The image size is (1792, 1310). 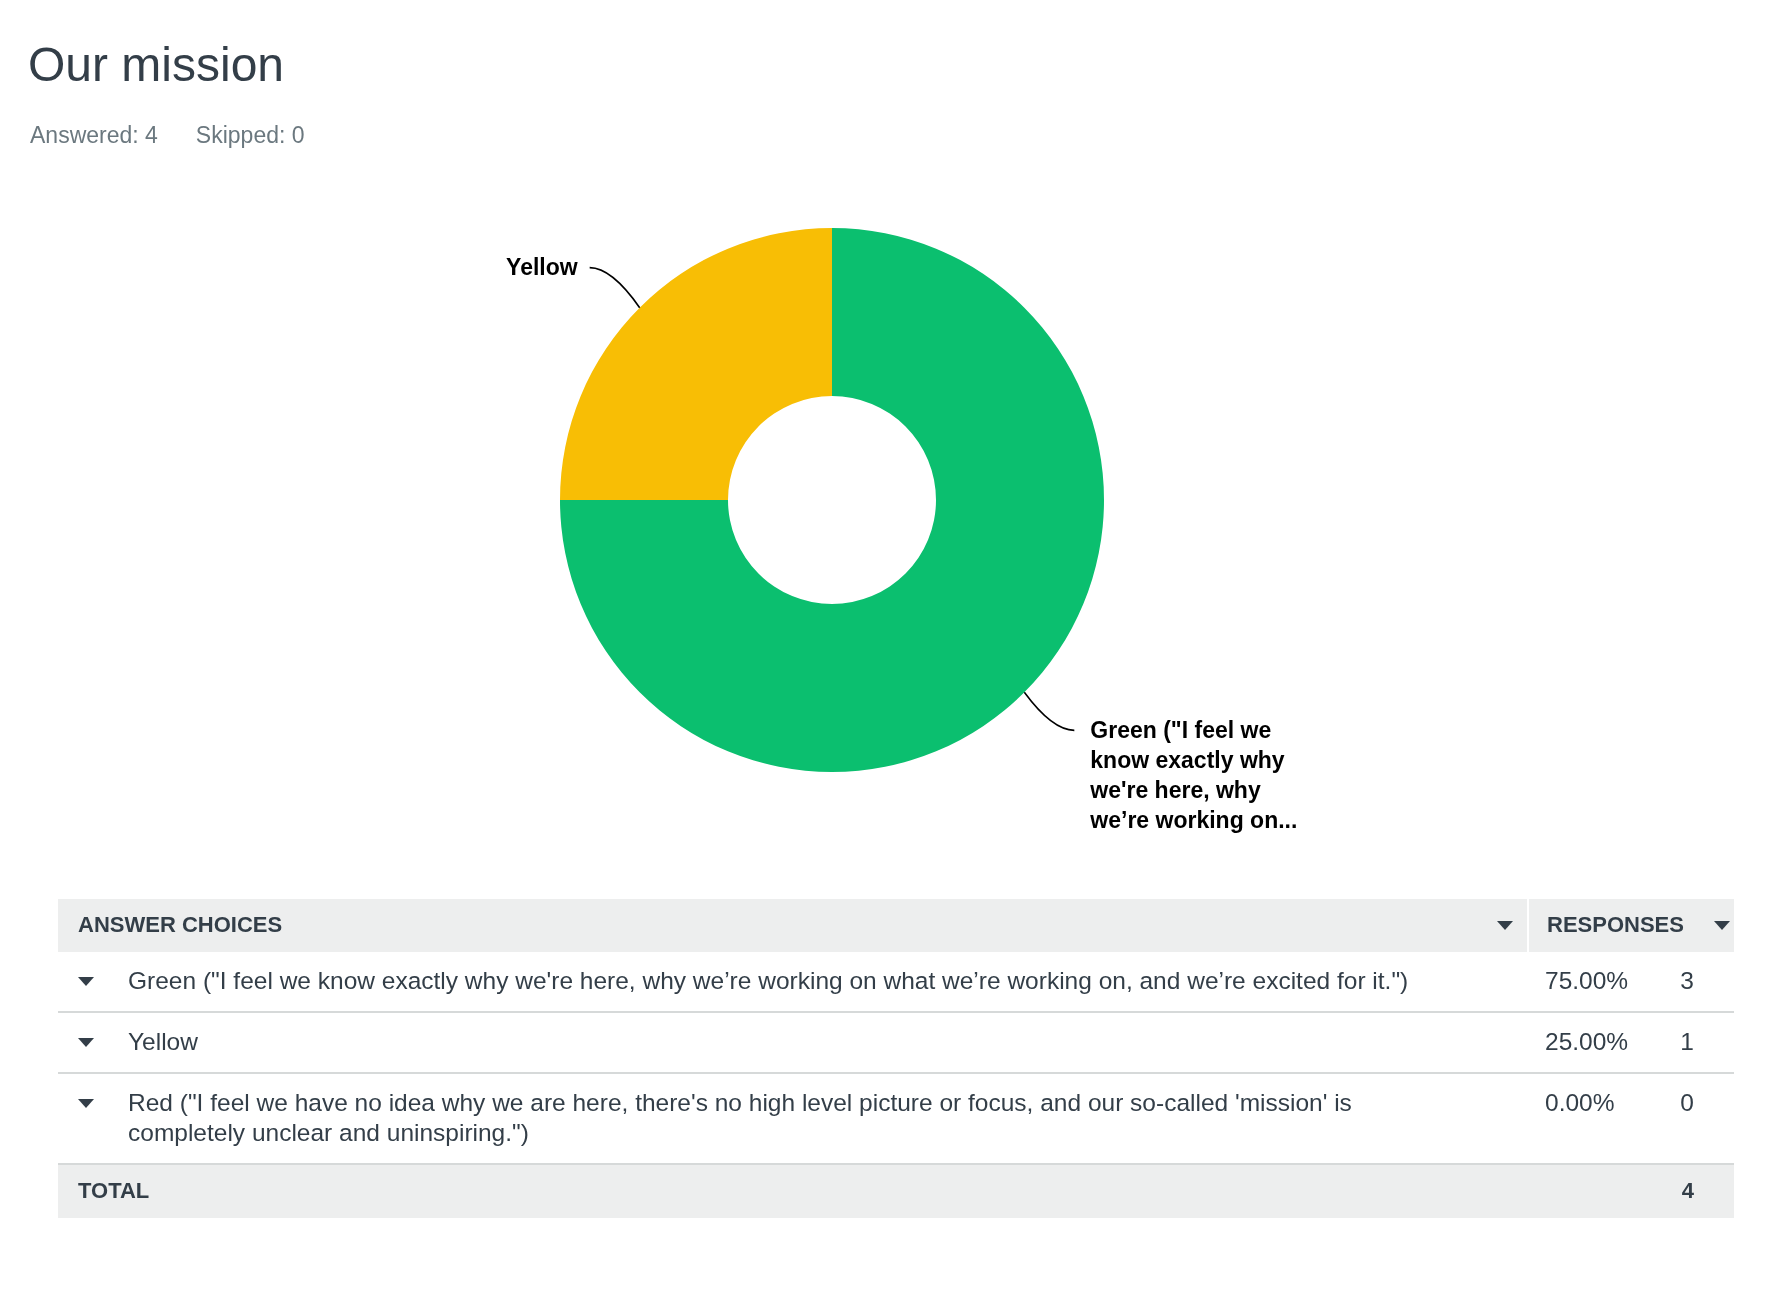 What do you see at coordinates (740, 1117) in the screenshot?
I see `answer-choice: Red ("I feel we have no idea why we are here, there's no high level picture or focus, and our so-called 'mission' is completely unclear and uninspiring.")` at bounding box center [740, 1117].